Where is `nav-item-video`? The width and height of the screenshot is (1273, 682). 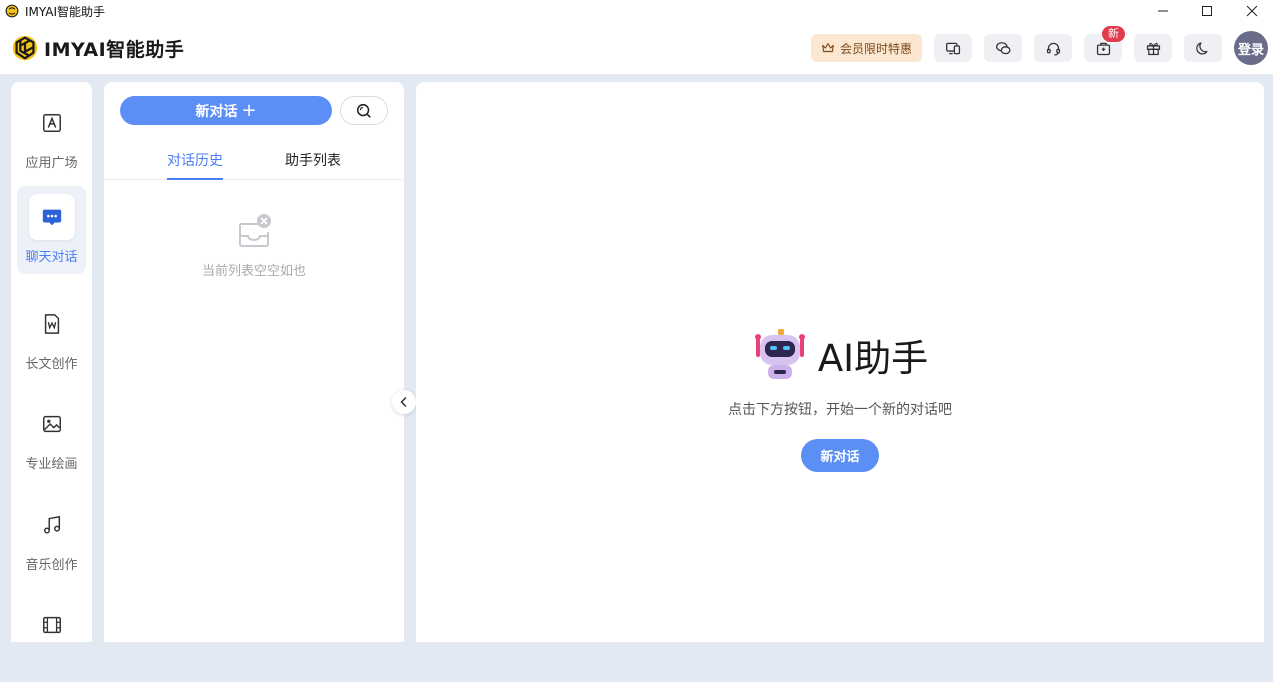 nav-item-video is located at coordinates (51, 638).